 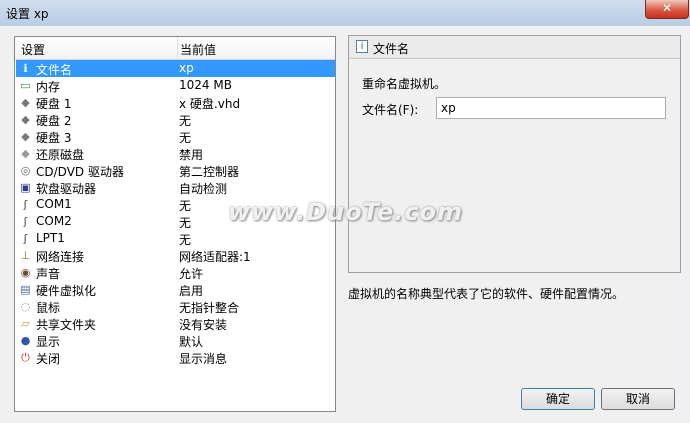 What do you see at coordinates (391, 49) in the screenshot?
I see `detail-header-title: 文件名` at bounding box center [391, 49].